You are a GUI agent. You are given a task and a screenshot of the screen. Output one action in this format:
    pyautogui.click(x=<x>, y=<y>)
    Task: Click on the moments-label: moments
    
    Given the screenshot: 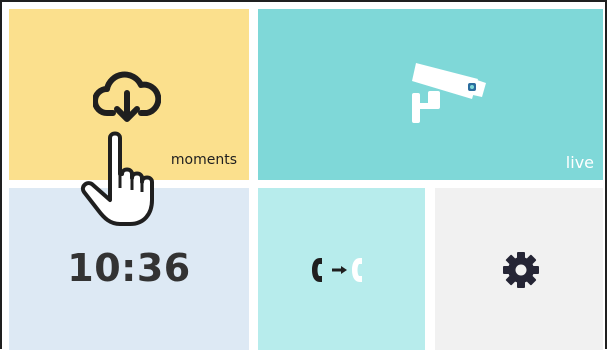 What is the action you would take?
    pyautogui.click(x=203, y=160)
    